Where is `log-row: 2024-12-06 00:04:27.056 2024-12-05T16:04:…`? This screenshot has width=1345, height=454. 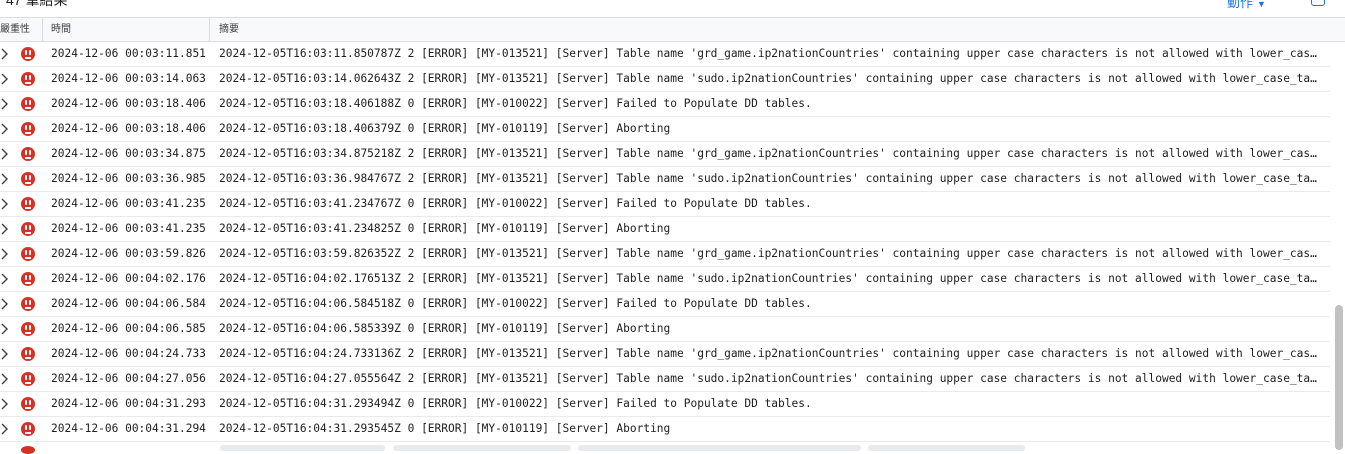 log-row: 2024-12-06 00:04:27.056 2024-12-05T16:04:… is located at coordinates (665, 379).